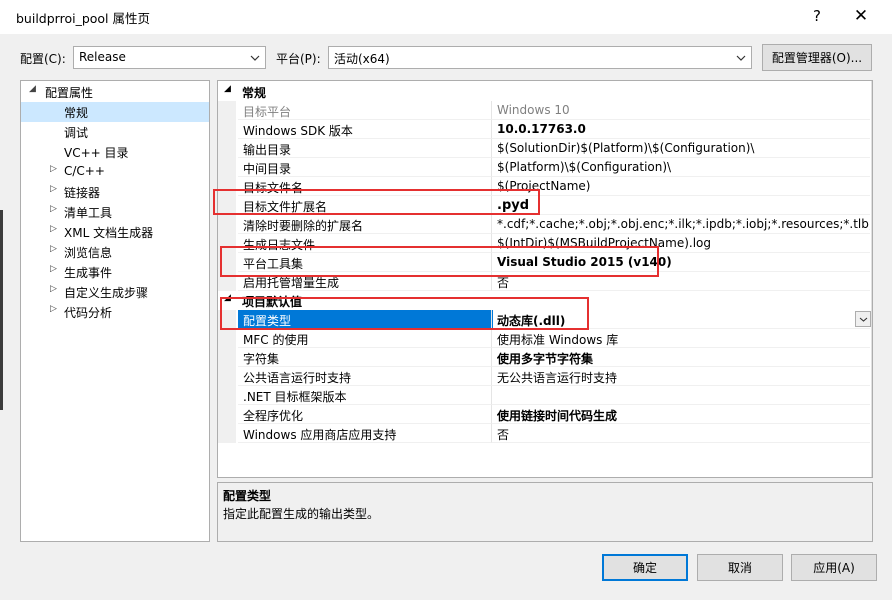 This screenshot has height=600, width=892. What do you see at coordinates (115, 212) in the screenshot?
I see `tree-item-manifest-tool: ▷ 清单工具` at bounding box center [115, 212].